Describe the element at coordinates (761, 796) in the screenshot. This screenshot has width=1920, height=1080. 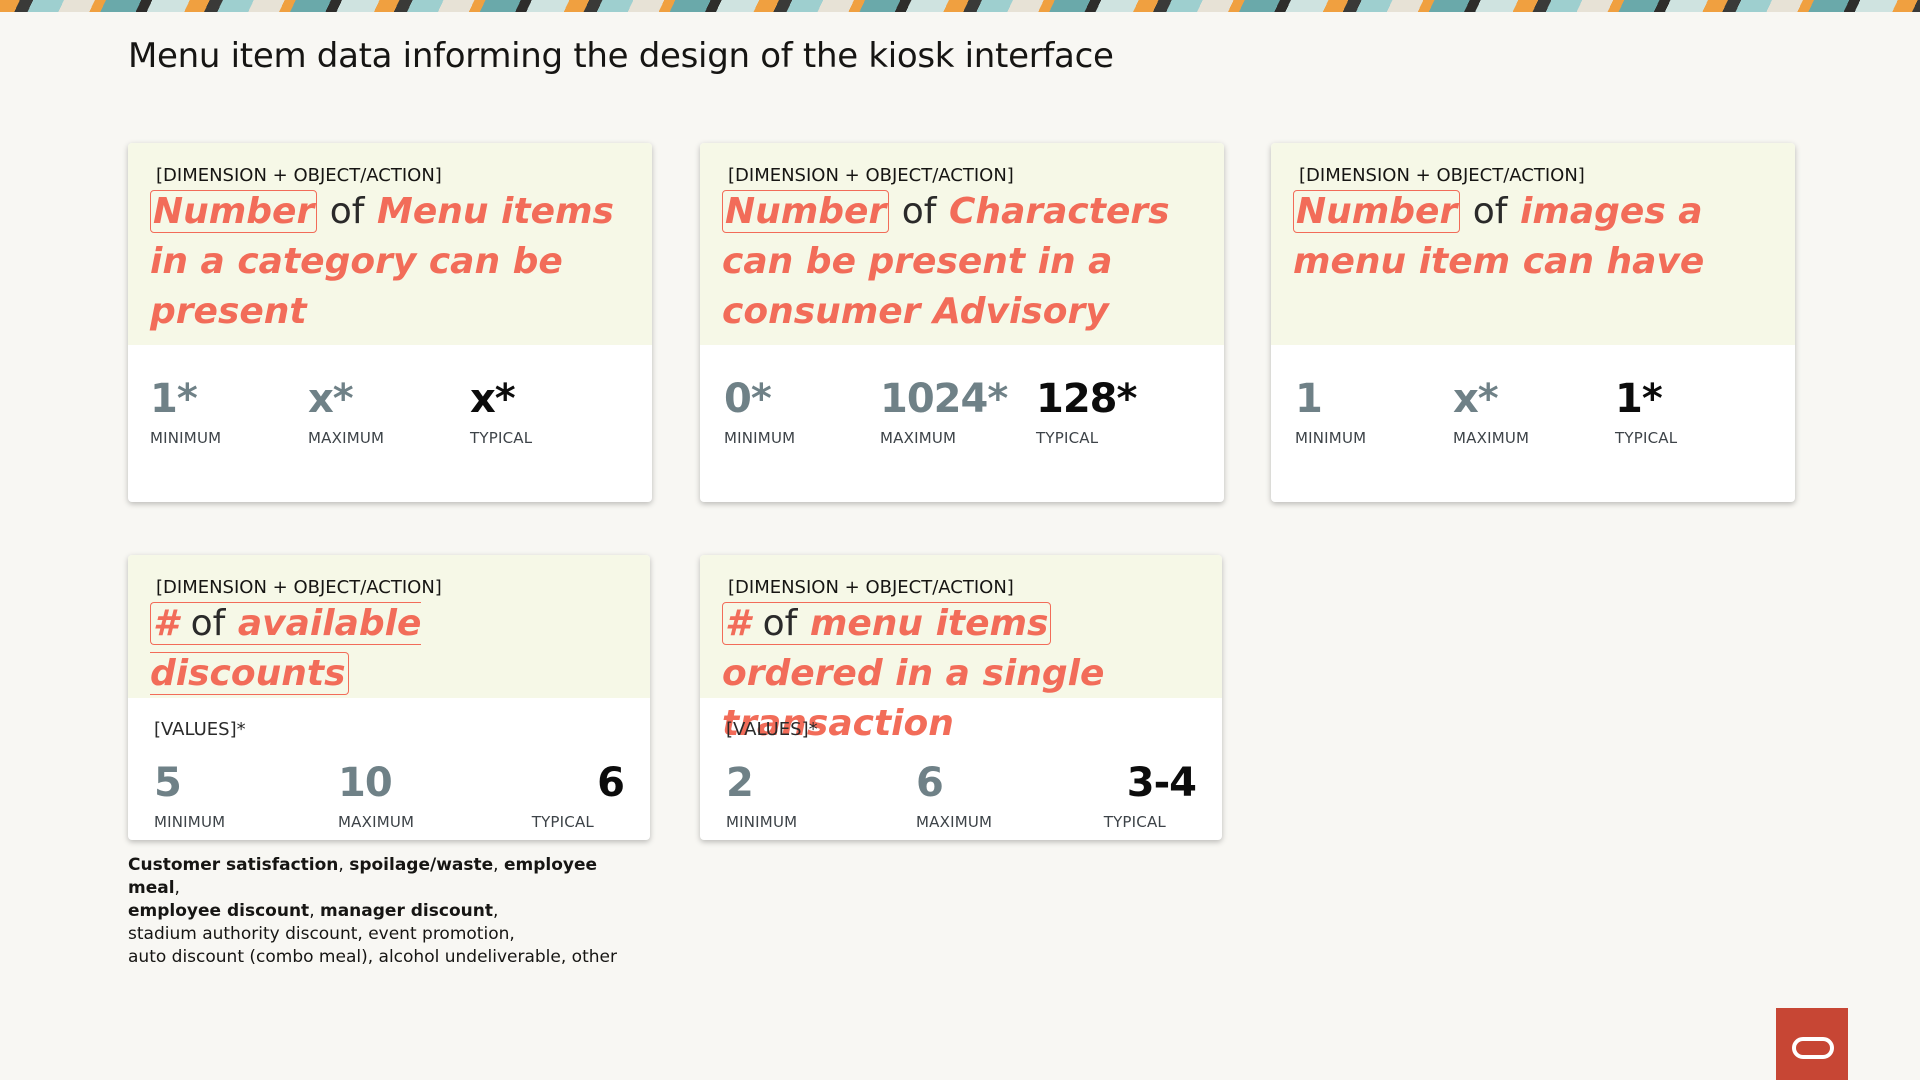
I see `stat-minimum: 2 MINIMUM` at that location.